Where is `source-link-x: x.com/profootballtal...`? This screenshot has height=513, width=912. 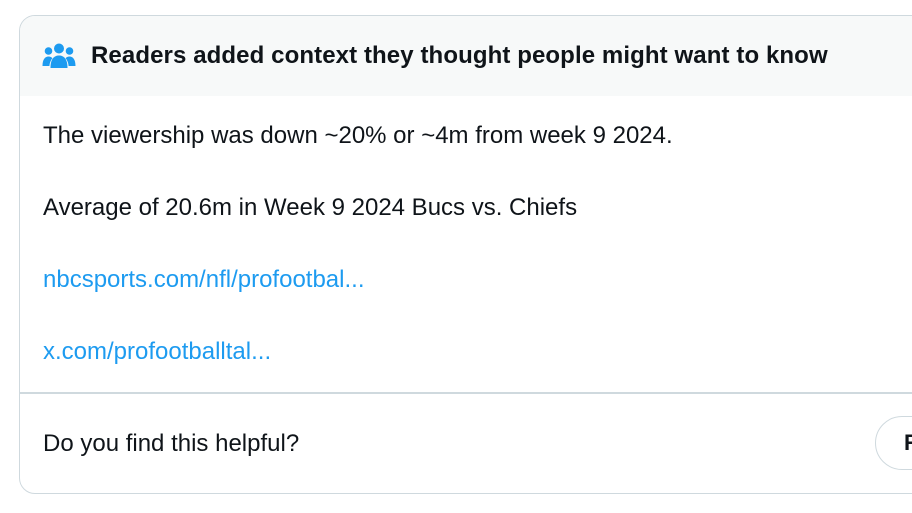 source-link-x: x.com/profootballtal... is located at coordinates (477, 352).